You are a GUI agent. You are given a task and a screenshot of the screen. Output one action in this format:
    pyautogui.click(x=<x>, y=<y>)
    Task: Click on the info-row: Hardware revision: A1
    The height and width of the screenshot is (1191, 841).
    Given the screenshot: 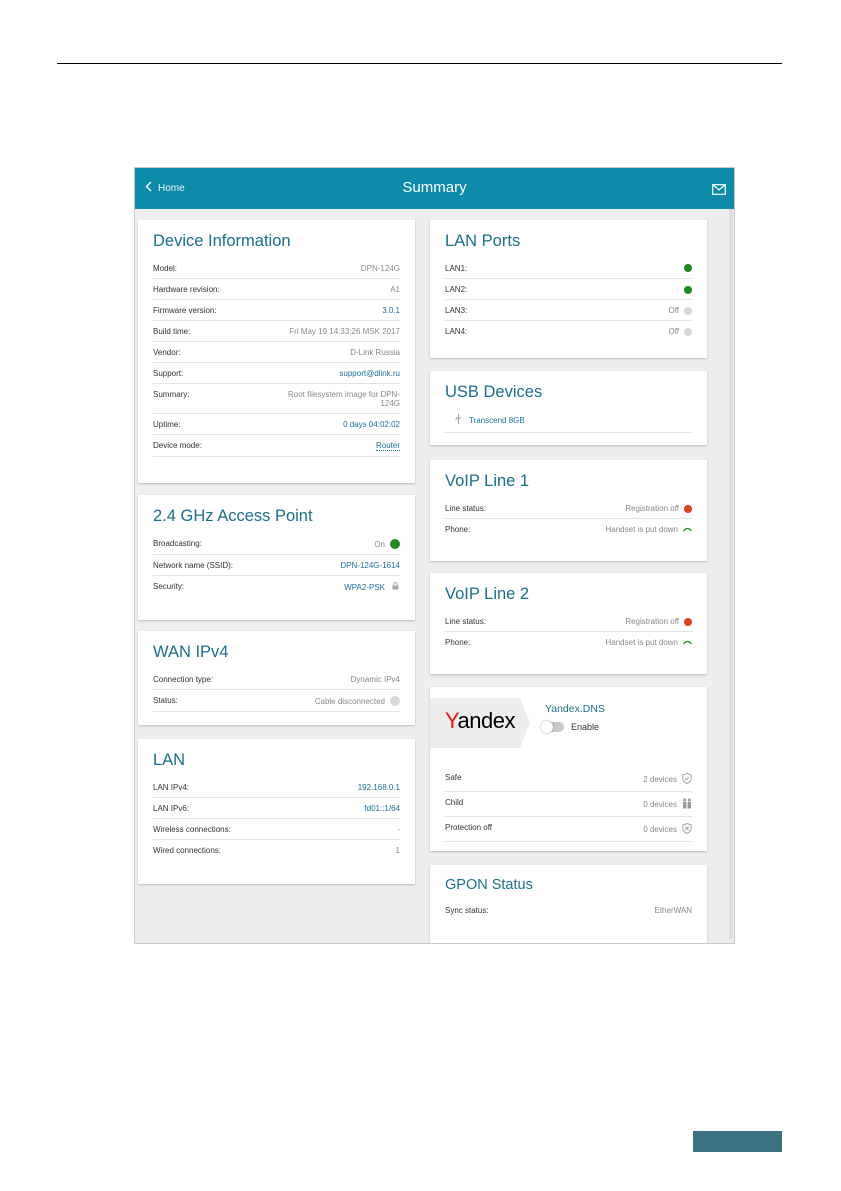 What is the action you would take?
    pyautogui.click(x=276, y=289)
    